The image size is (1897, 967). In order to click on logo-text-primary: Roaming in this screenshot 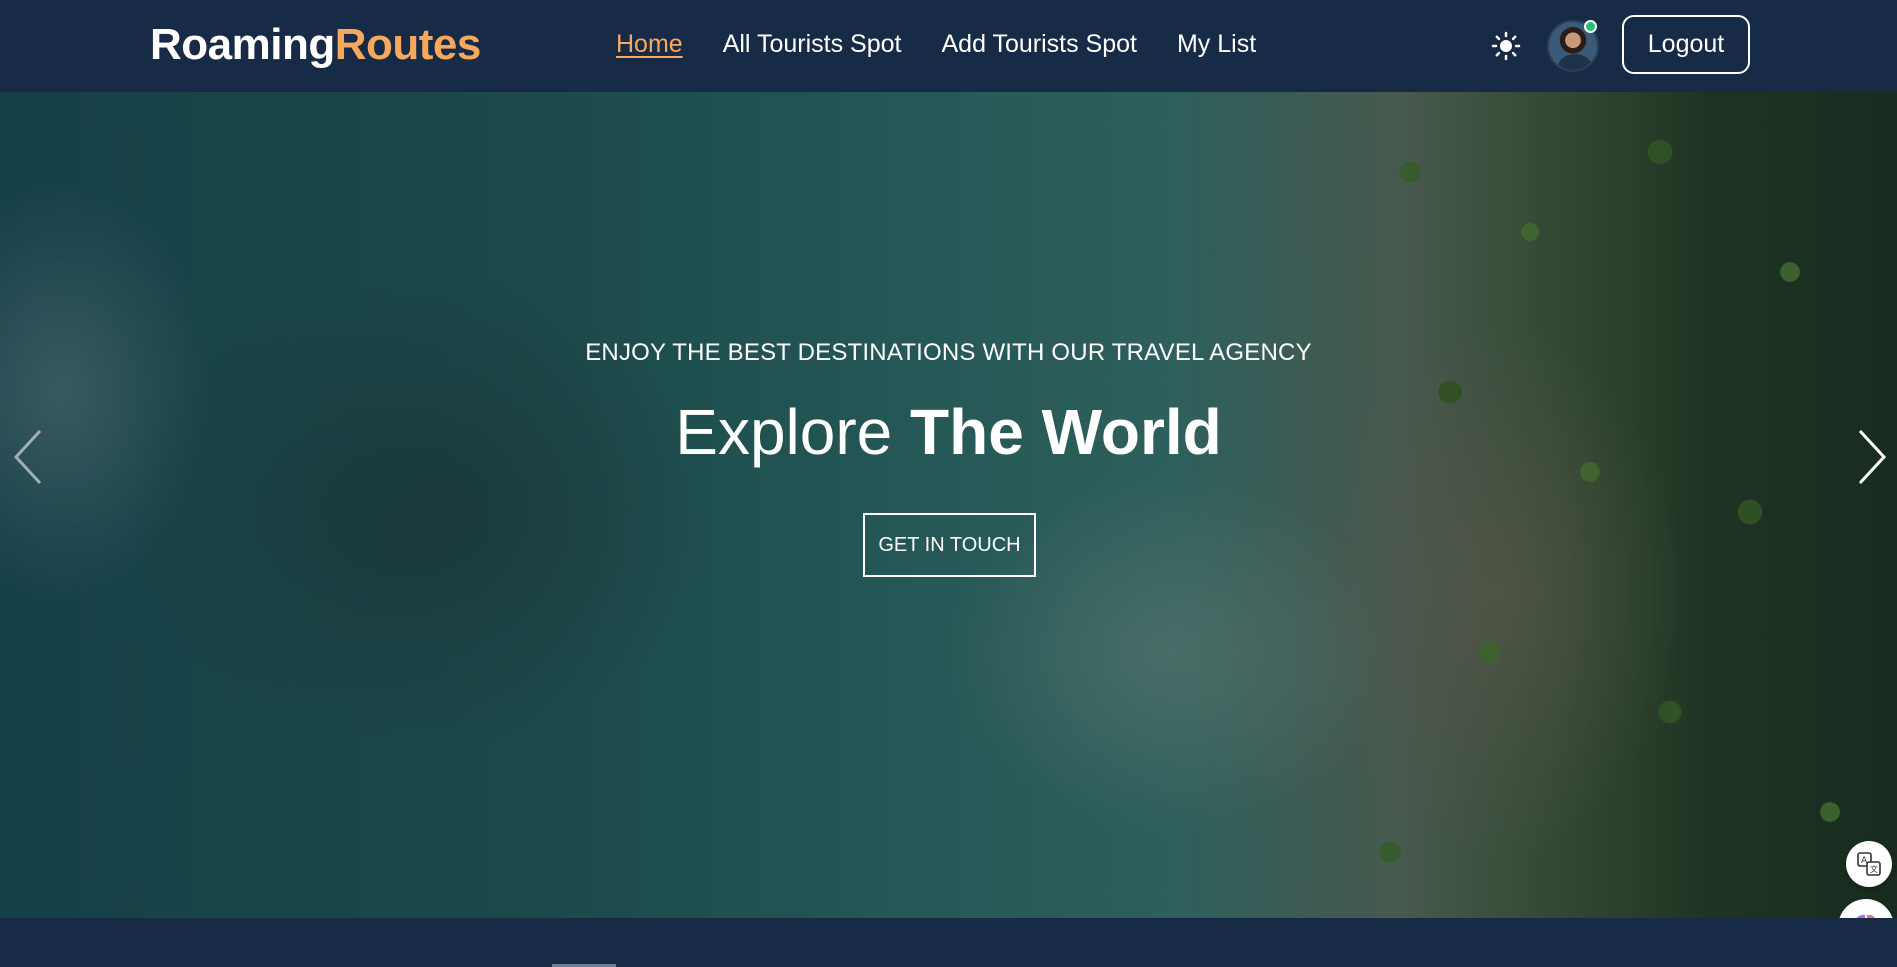, I will do `click(242, 44)`.